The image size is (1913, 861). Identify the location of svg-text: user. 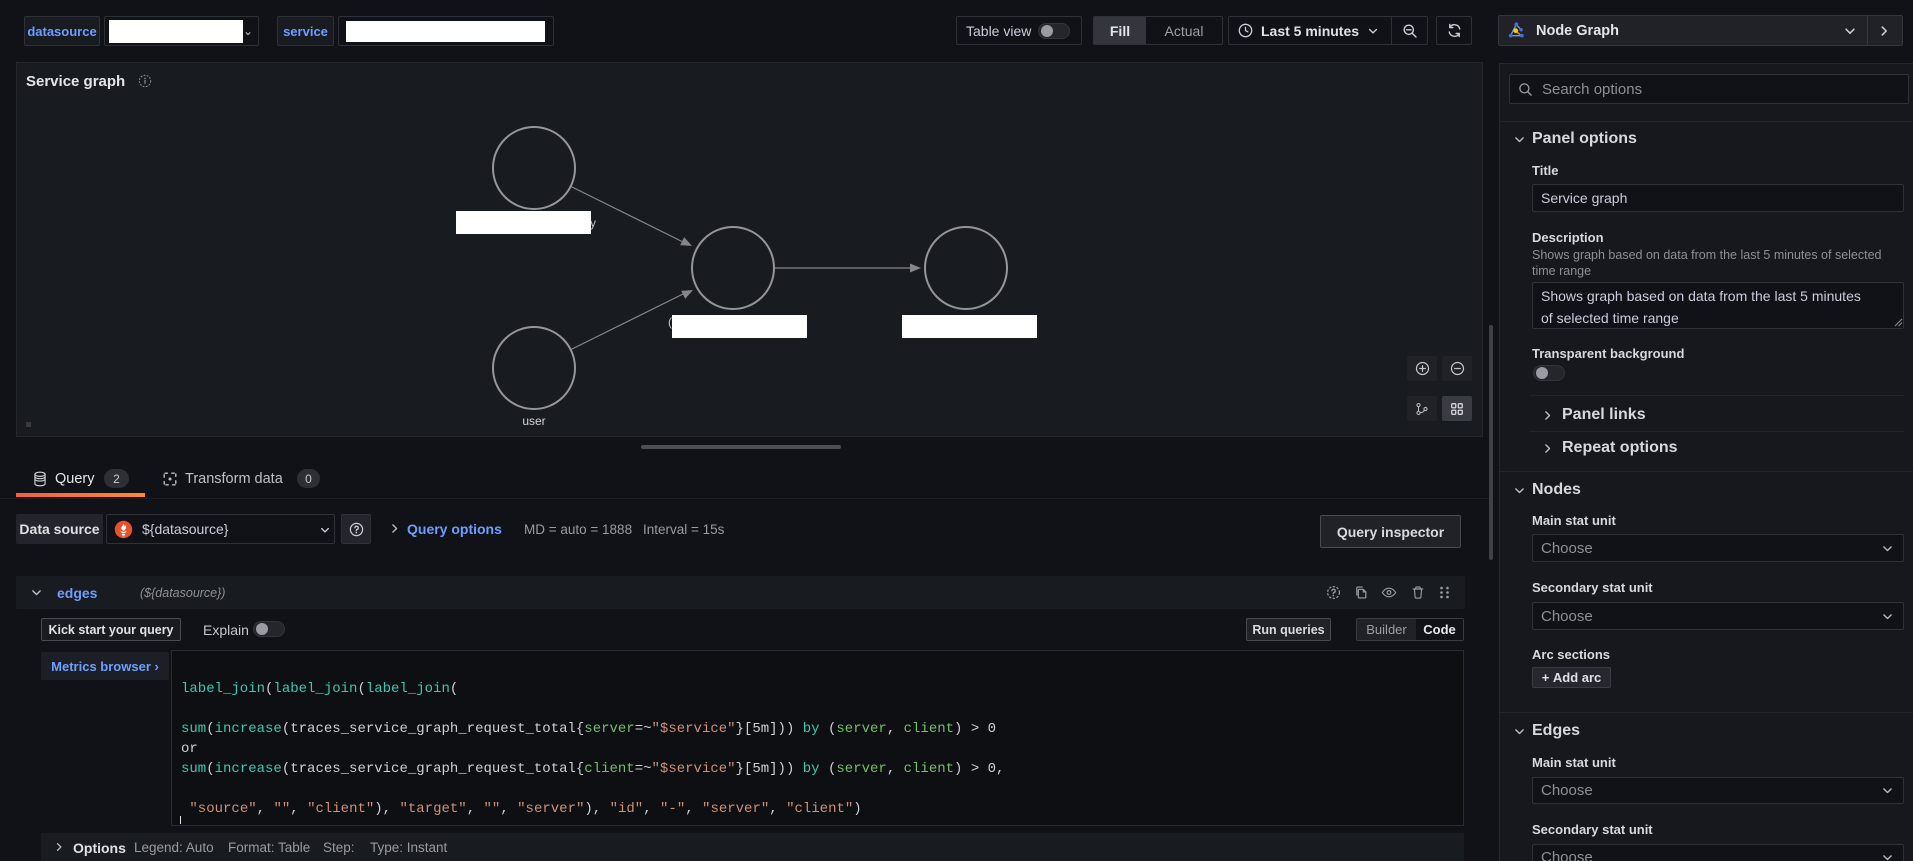
(533, 421).